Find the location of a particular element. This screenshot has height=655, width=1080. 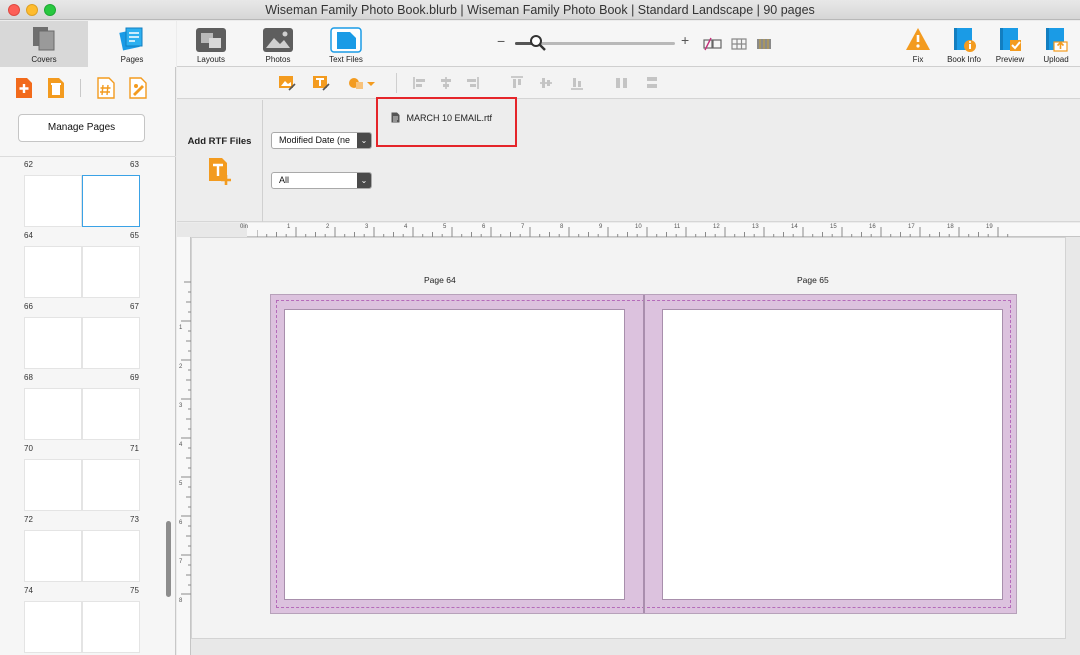

vruler-mark: 5 is located at coordinates (181, 484).